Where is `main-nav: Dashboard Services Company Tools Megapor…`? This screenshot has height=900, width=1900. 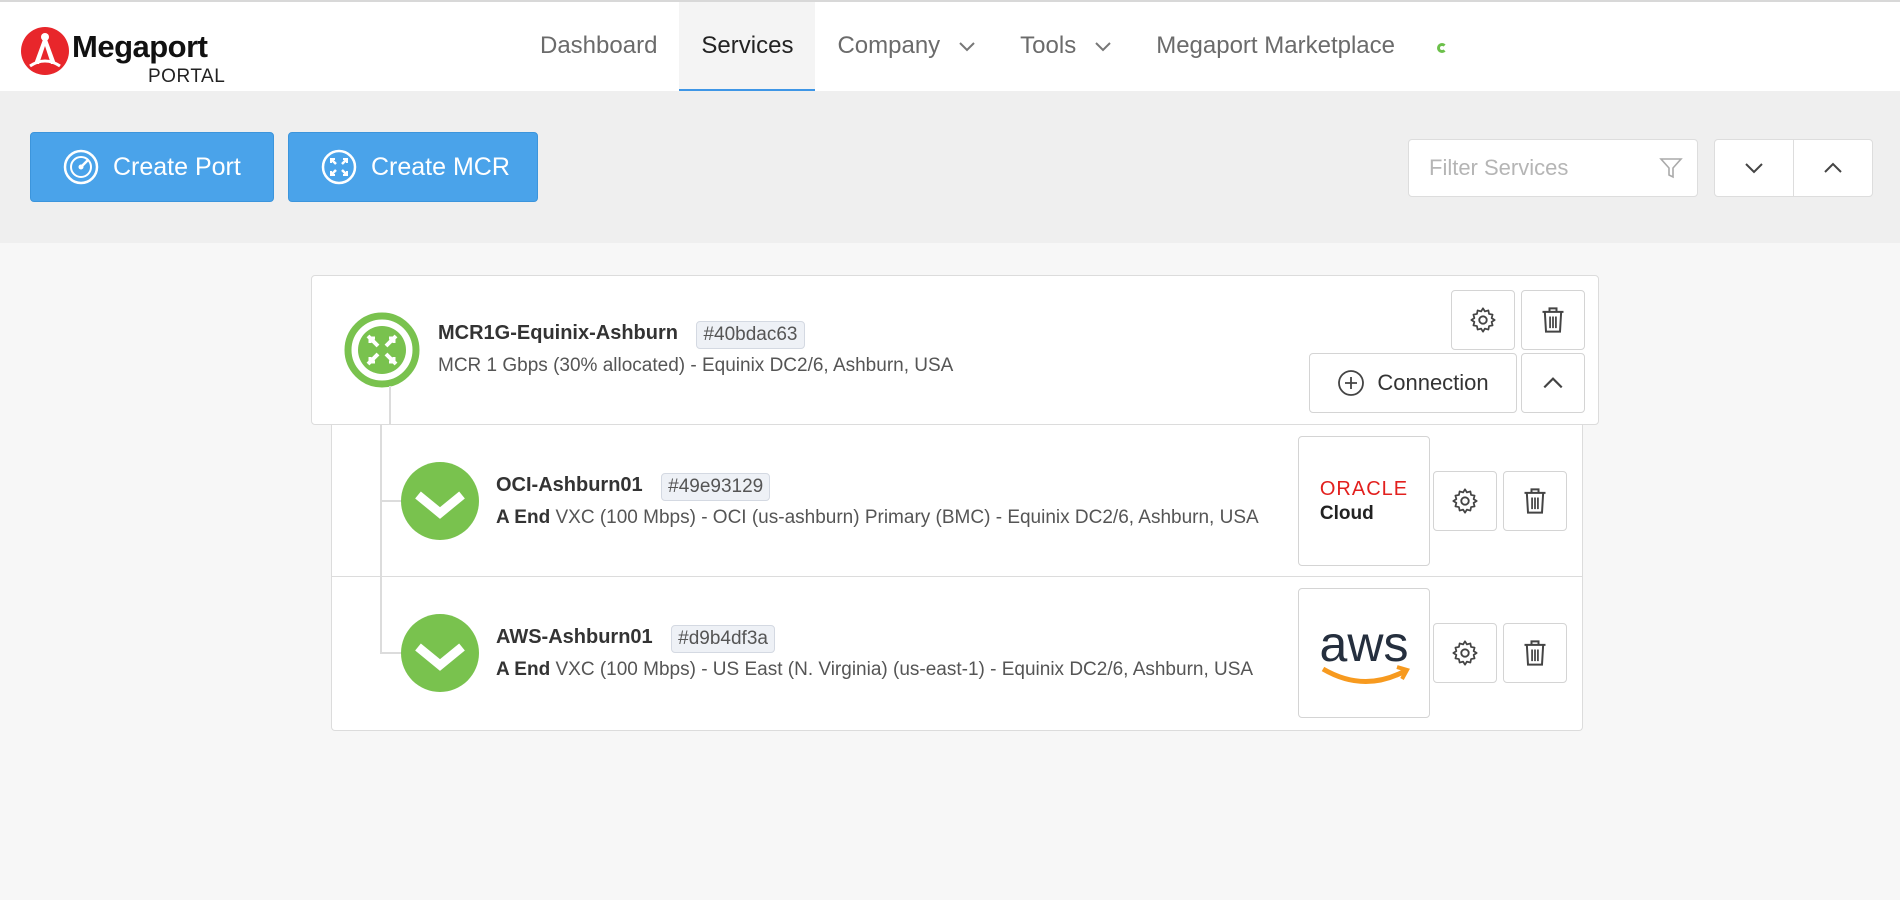 main-nav: Dashboard Services Company Tools Megapor… is located at coordinates (982, 47).